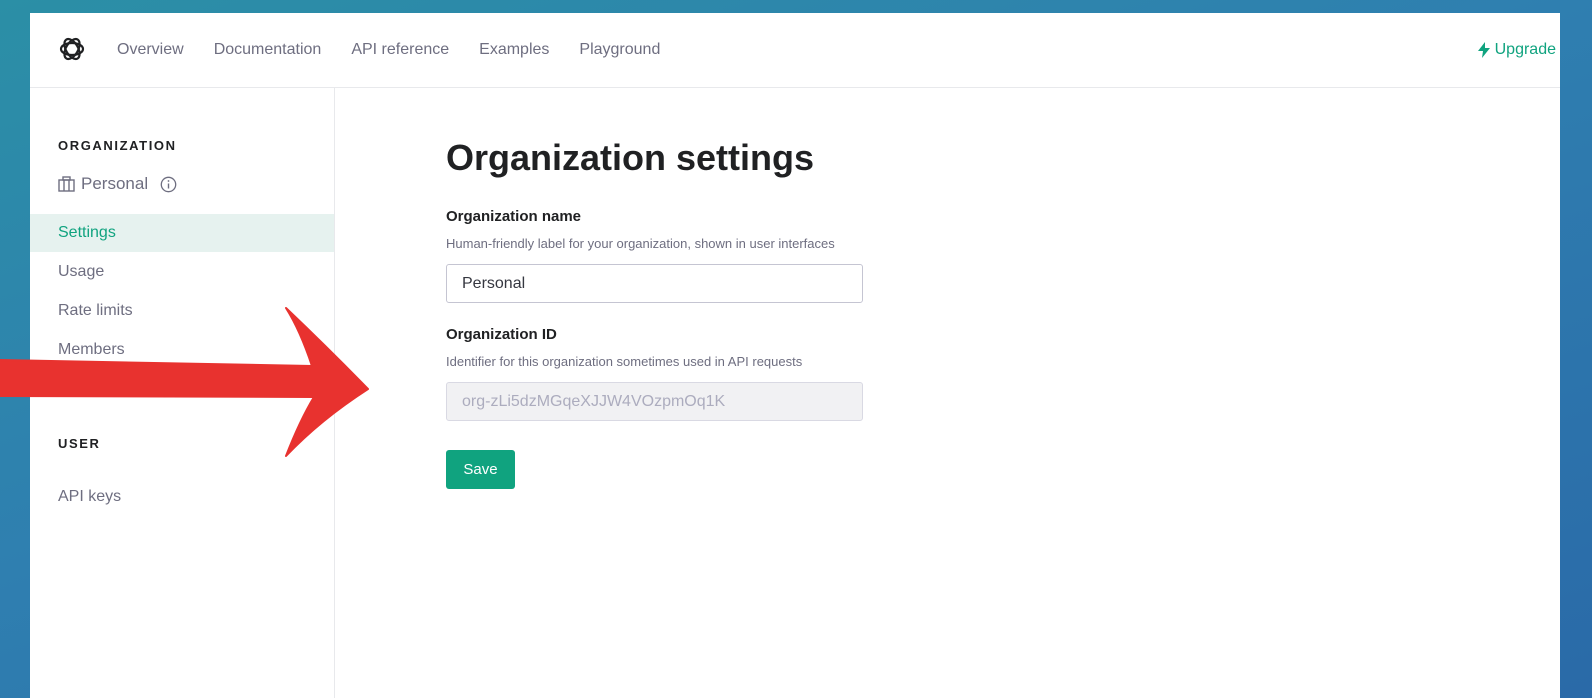  What do you see at coordinates (182, 233) in the screenshot?
I see `sidebar-item-settings: Settings` at bounding box center [182, 233].